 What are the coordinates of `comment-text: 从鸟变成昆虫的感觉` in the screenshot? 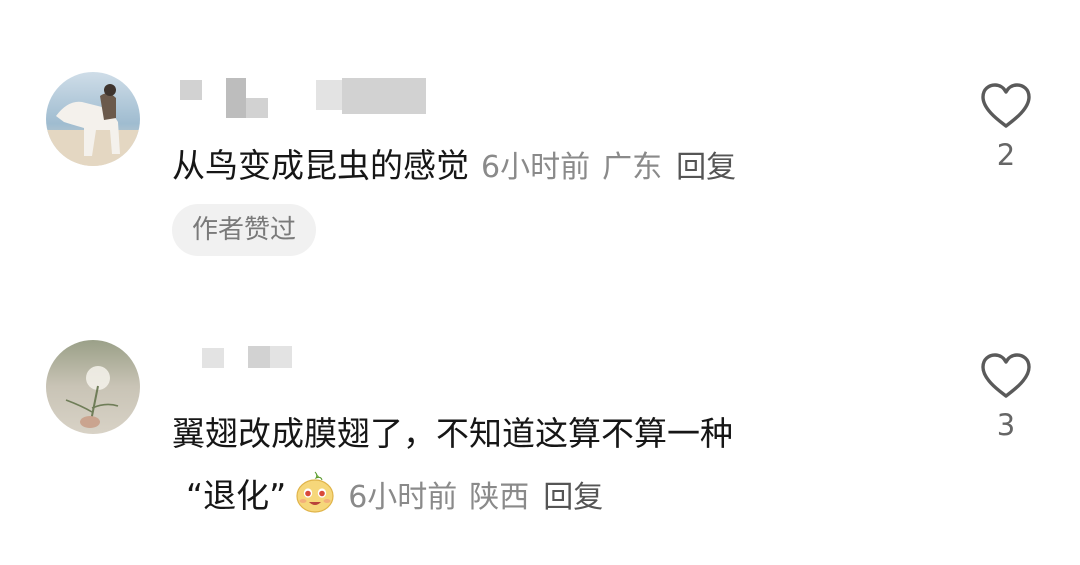 It's located at (320, 165).